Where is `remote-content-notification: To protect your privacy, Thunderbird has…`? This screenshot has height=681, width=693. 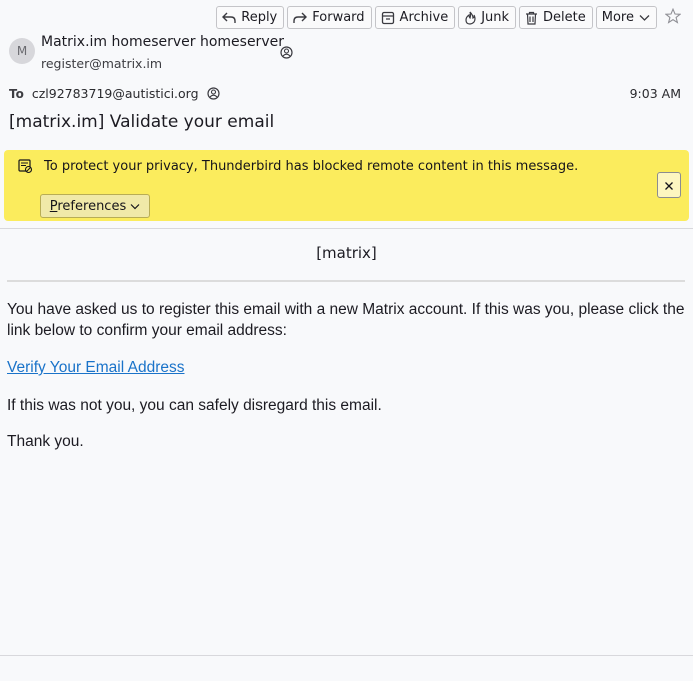
remote-content-notification: To protect your privacy, Thunderbird has… is located at coordinates (346, 185).